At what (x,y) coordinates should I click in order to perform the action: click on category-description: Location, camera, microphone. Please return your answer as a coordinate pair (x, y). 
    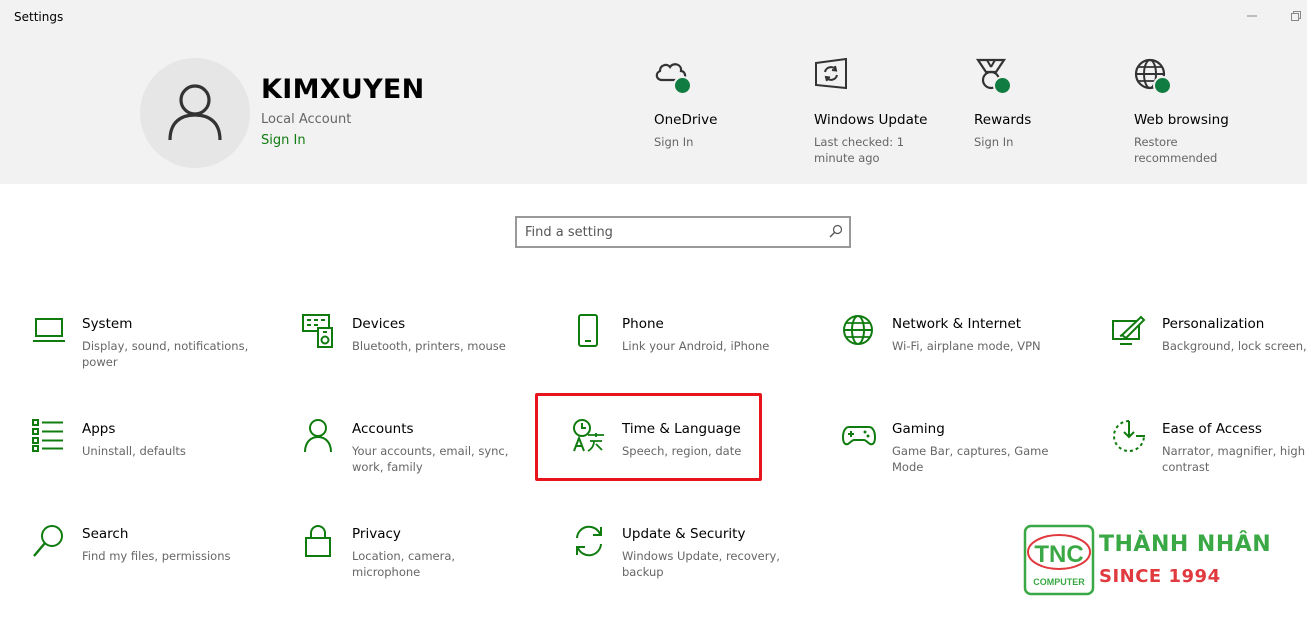
    Looking at the image, I should click on (404, 564).